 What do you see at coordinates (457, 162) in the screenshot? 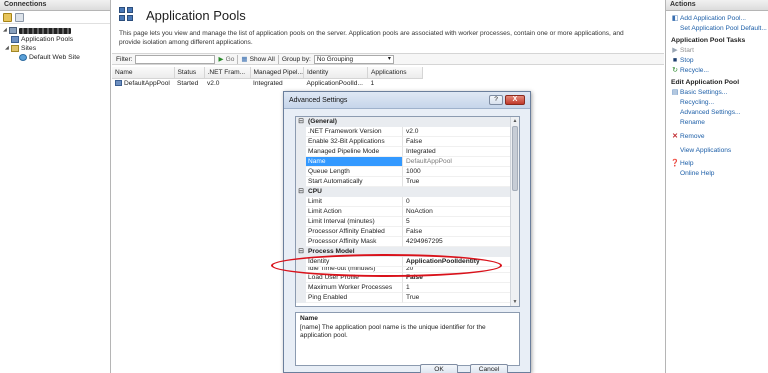
I see `property-value: DefaultAppPool` at bounding box center [457, 162].